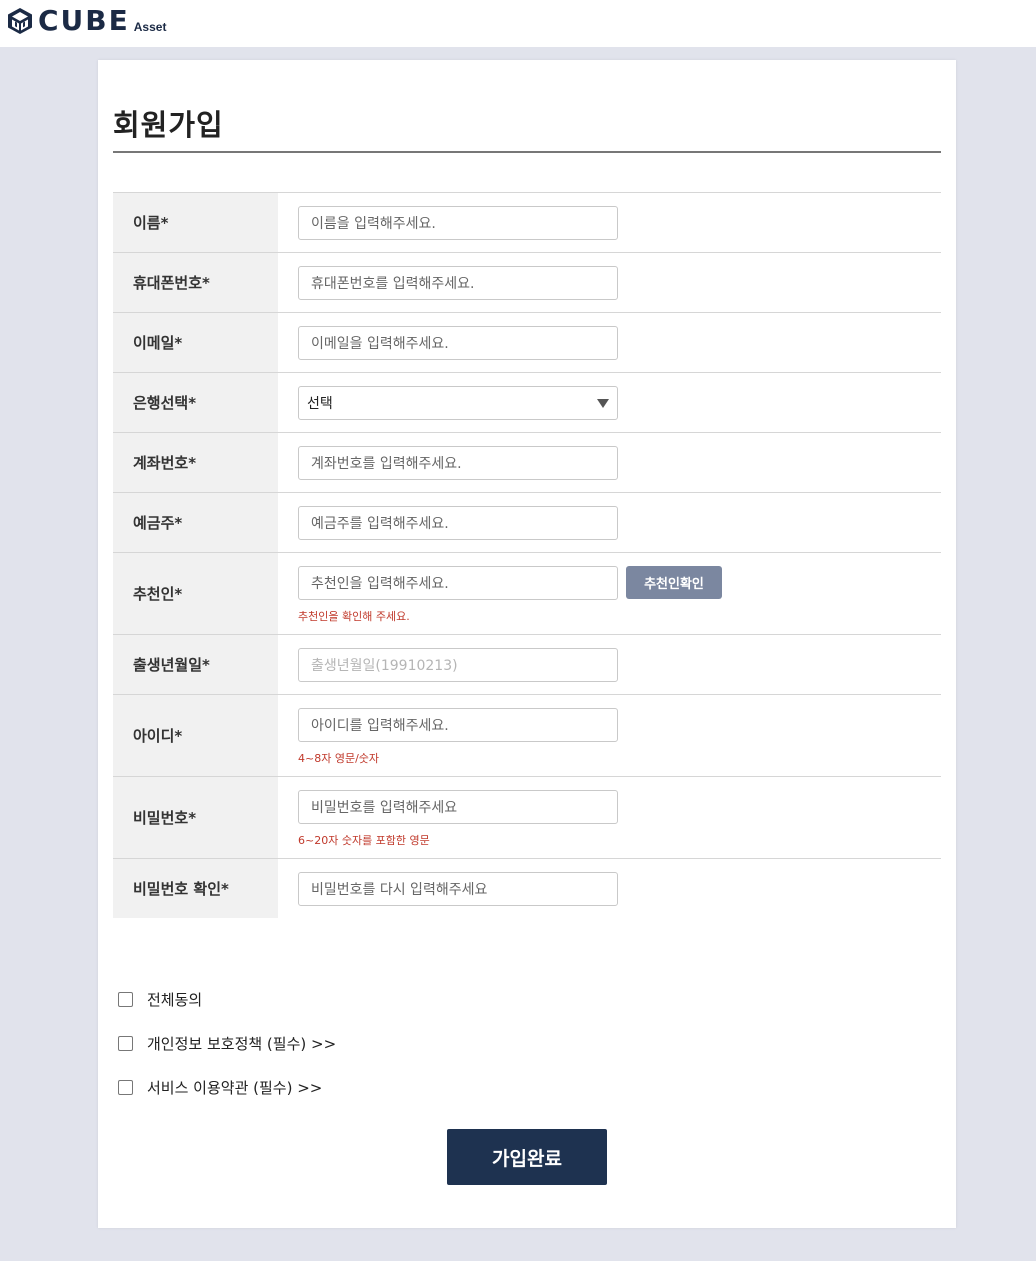 This screenshot has height=1261, width=1036. What do you see at coordinates (195, 402) in the screenshot?
I see `field-label: 은행선택*` at bounding box center [195, 402].